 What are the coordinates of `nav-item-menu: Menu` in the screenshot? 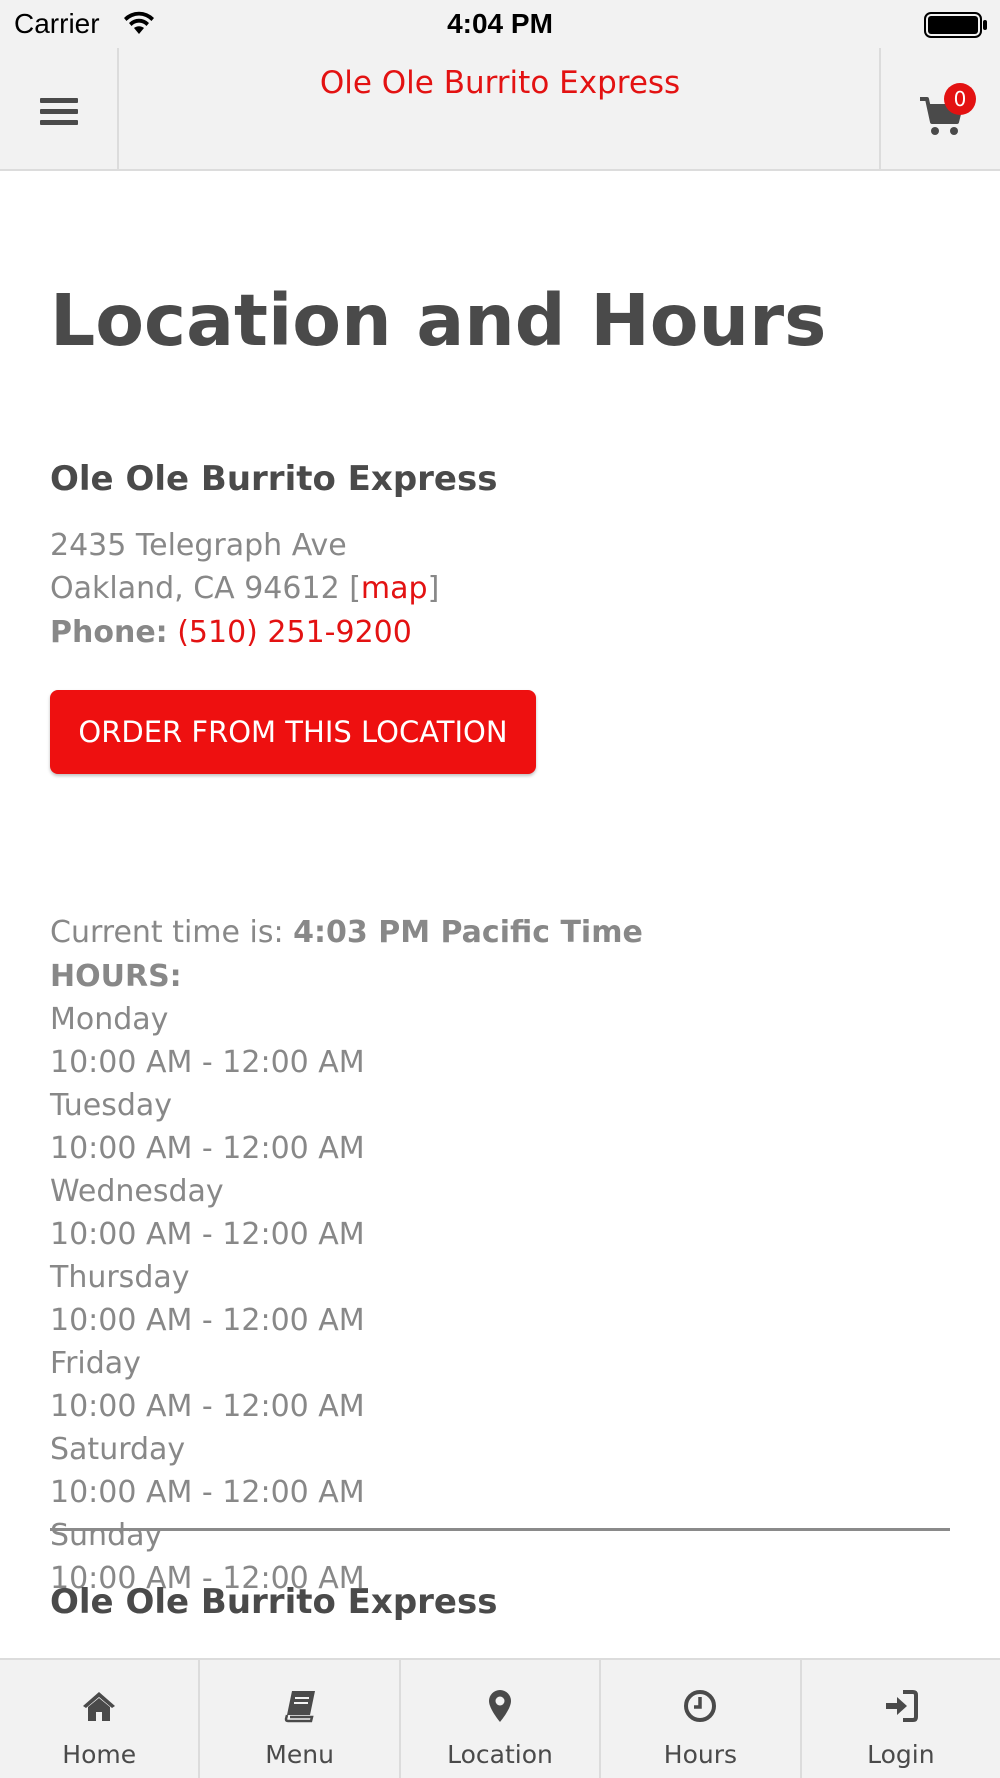 It's located at (298, 1719).